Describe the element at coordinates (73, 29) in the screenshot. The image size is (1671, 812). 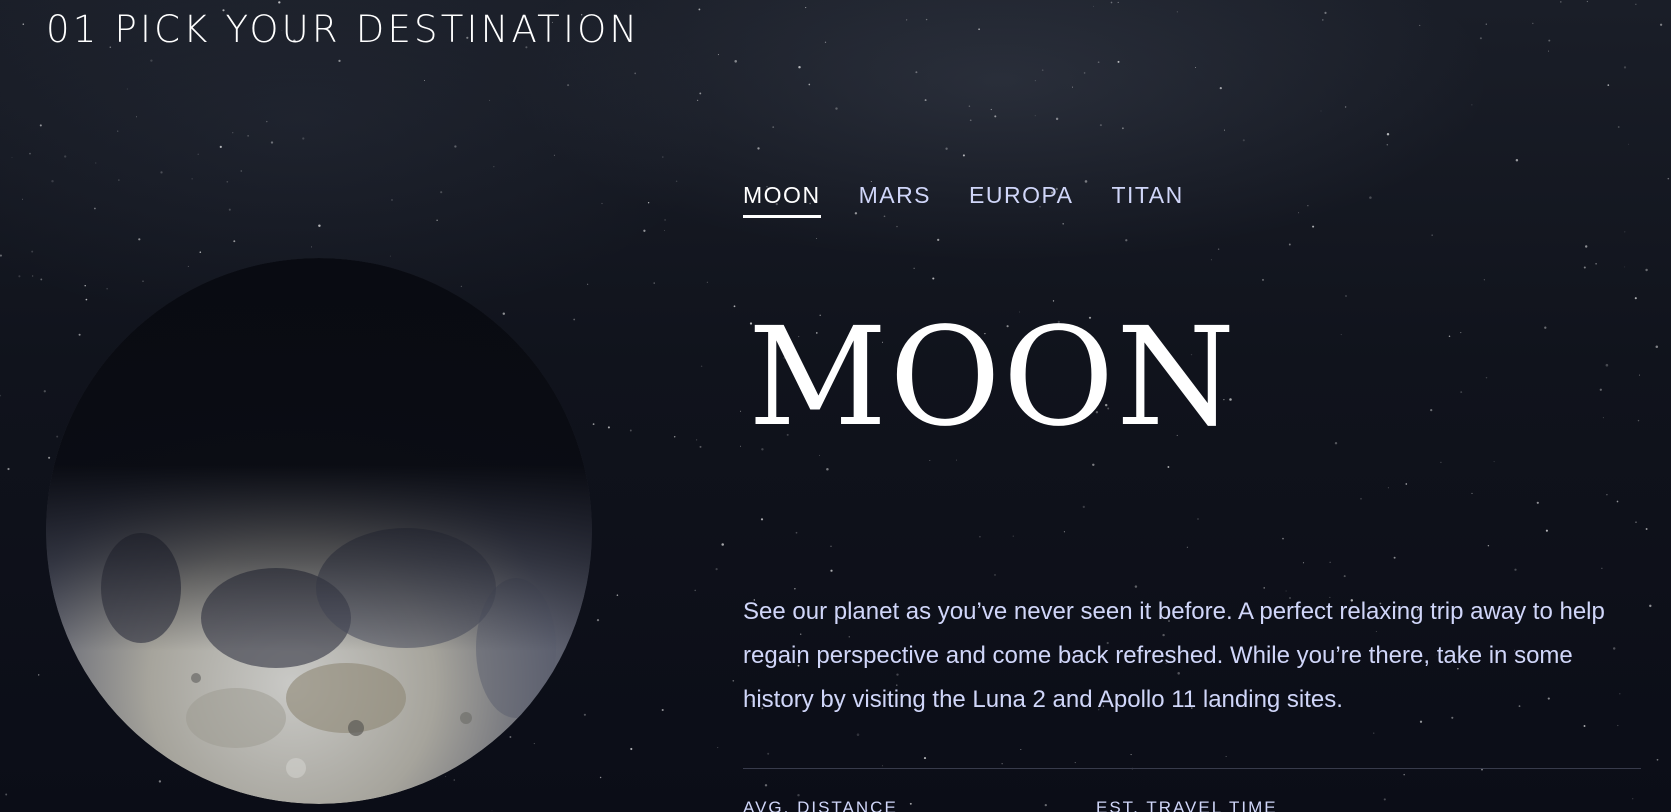
I see `step-number: 01` at that location.